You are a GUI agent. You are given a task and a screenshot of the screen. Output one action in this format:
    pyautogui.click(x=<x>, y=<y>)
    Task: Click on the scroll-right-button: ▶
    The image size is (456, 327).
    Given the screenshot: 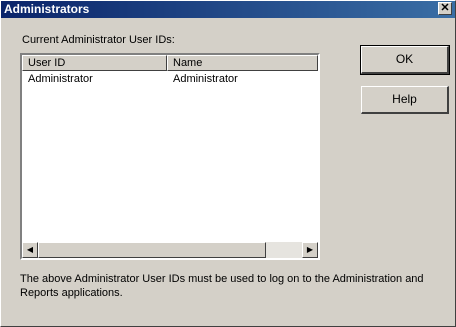 What is the action you would take?
    pyautogui.click(x=310, y=250)
    